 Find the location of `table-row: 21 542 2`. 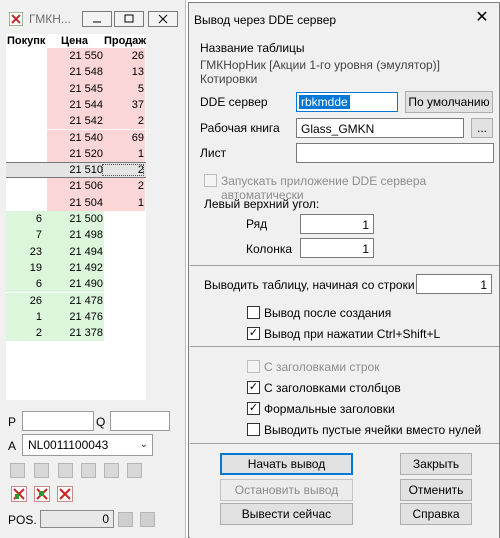

table-row: 21 542 2 is located at coordinates (76, 121).